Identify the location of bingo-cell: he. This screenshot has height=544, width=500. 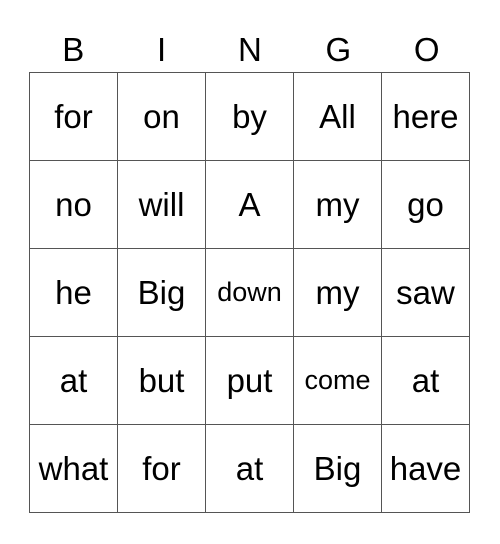
(73, 292).